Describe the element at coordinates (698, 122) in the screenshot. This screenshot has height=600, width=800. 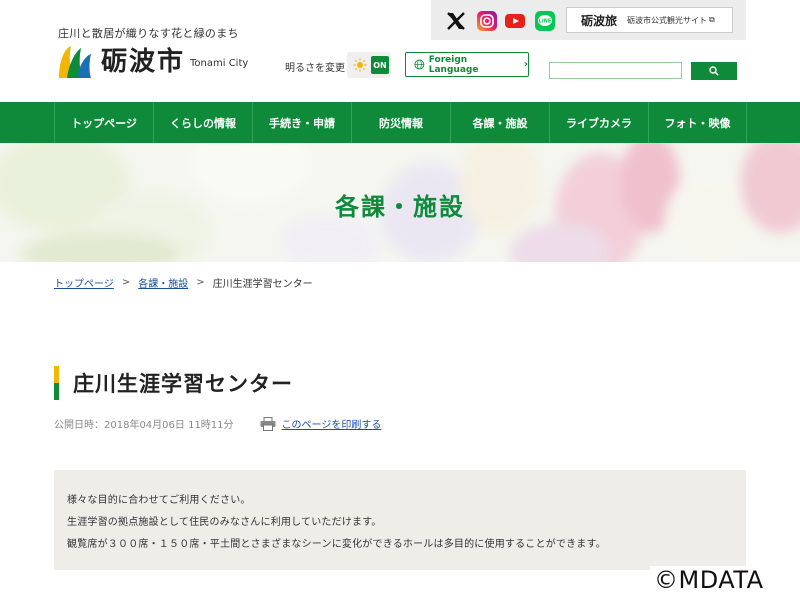
I see `nav-item-photo-video: フォト・映像` at that location.